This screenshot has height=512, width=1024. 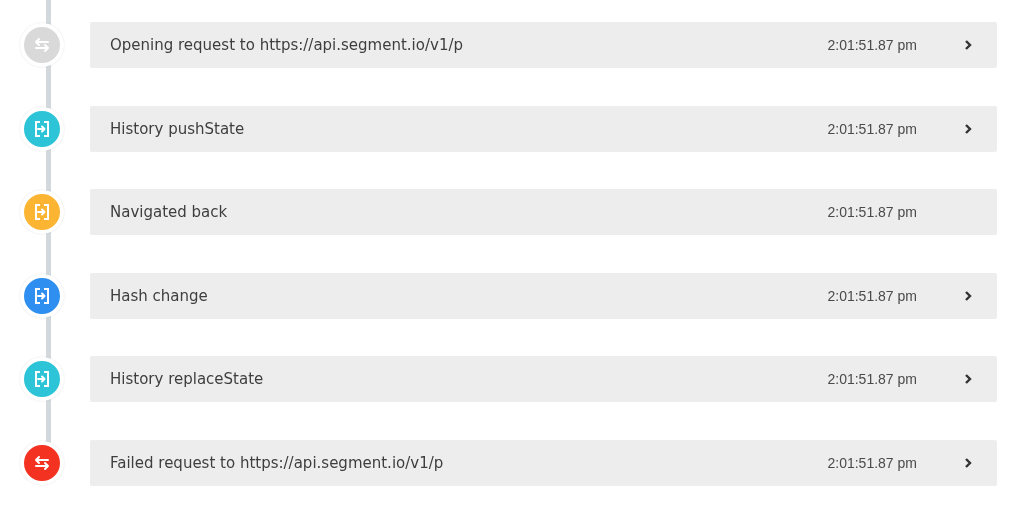 I want to click on event-label: History replaceState, so click(x=187, y=379).